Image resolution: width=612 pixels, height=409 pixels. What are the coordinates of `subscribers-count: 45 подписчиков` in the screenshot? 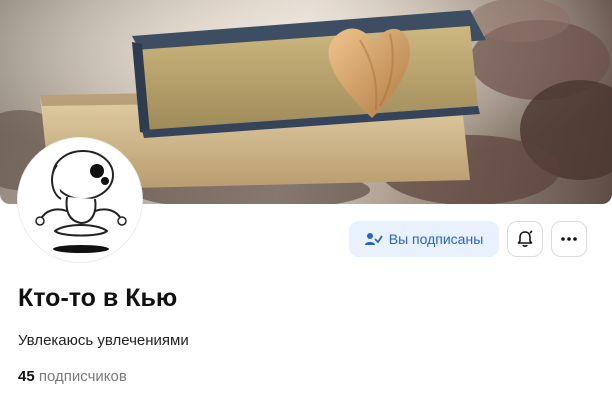 It's located at (72, 376).